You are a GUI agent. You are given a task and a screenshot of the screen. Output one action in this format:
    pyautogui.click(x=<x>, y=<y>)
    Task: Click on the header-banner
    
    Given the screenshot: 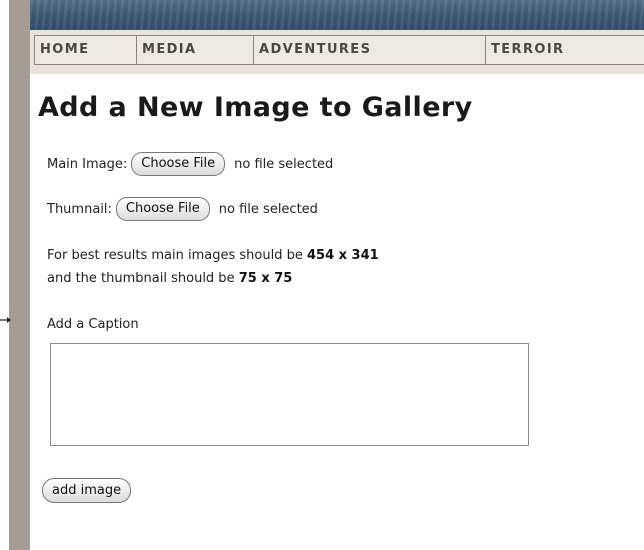 What is the action you would take?
    pyautogui.click(x=337, y=15)
    